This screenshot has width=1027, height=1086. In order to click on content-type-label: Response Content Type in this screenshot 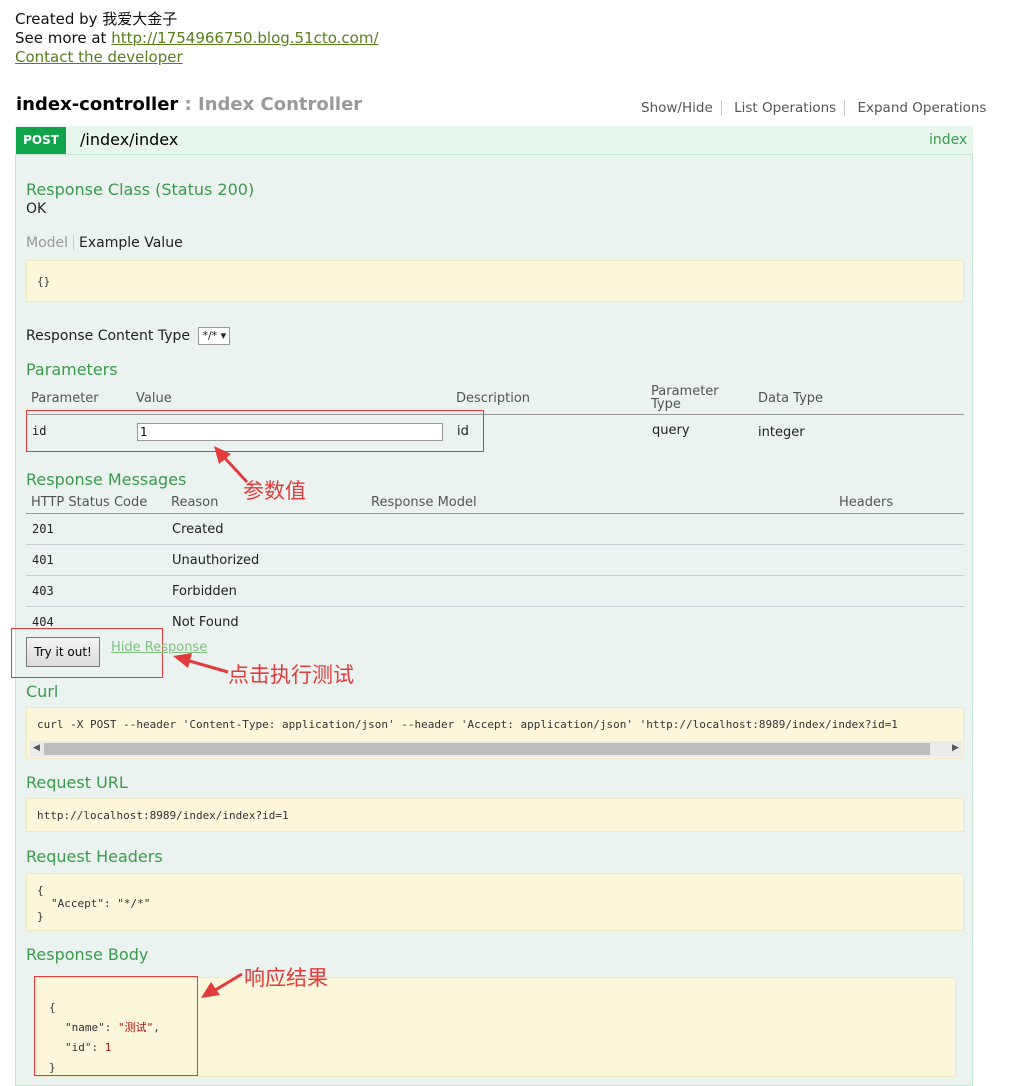, I will do `click(108, 336)`.